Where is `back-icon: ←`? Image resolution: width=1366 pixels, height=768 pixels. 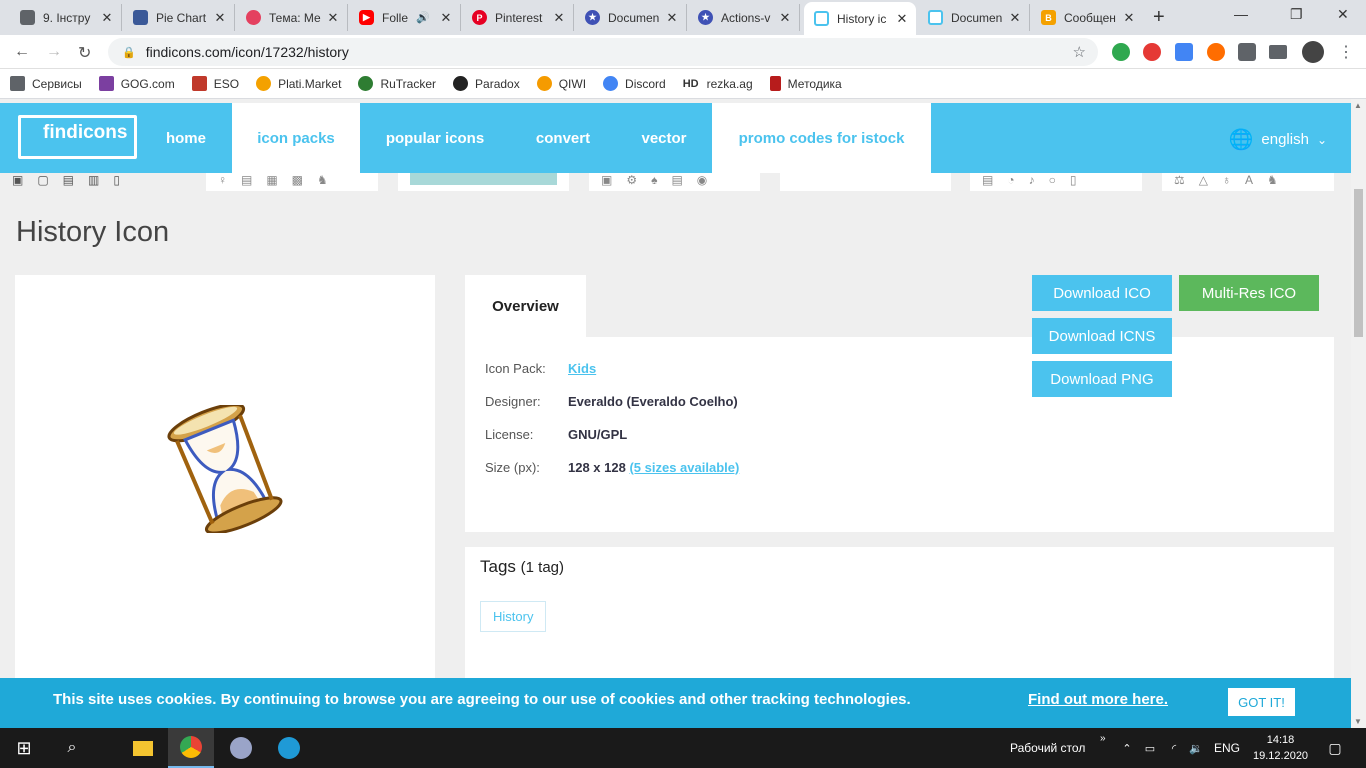
back-icon: ← is located at coordinates (22, 52).